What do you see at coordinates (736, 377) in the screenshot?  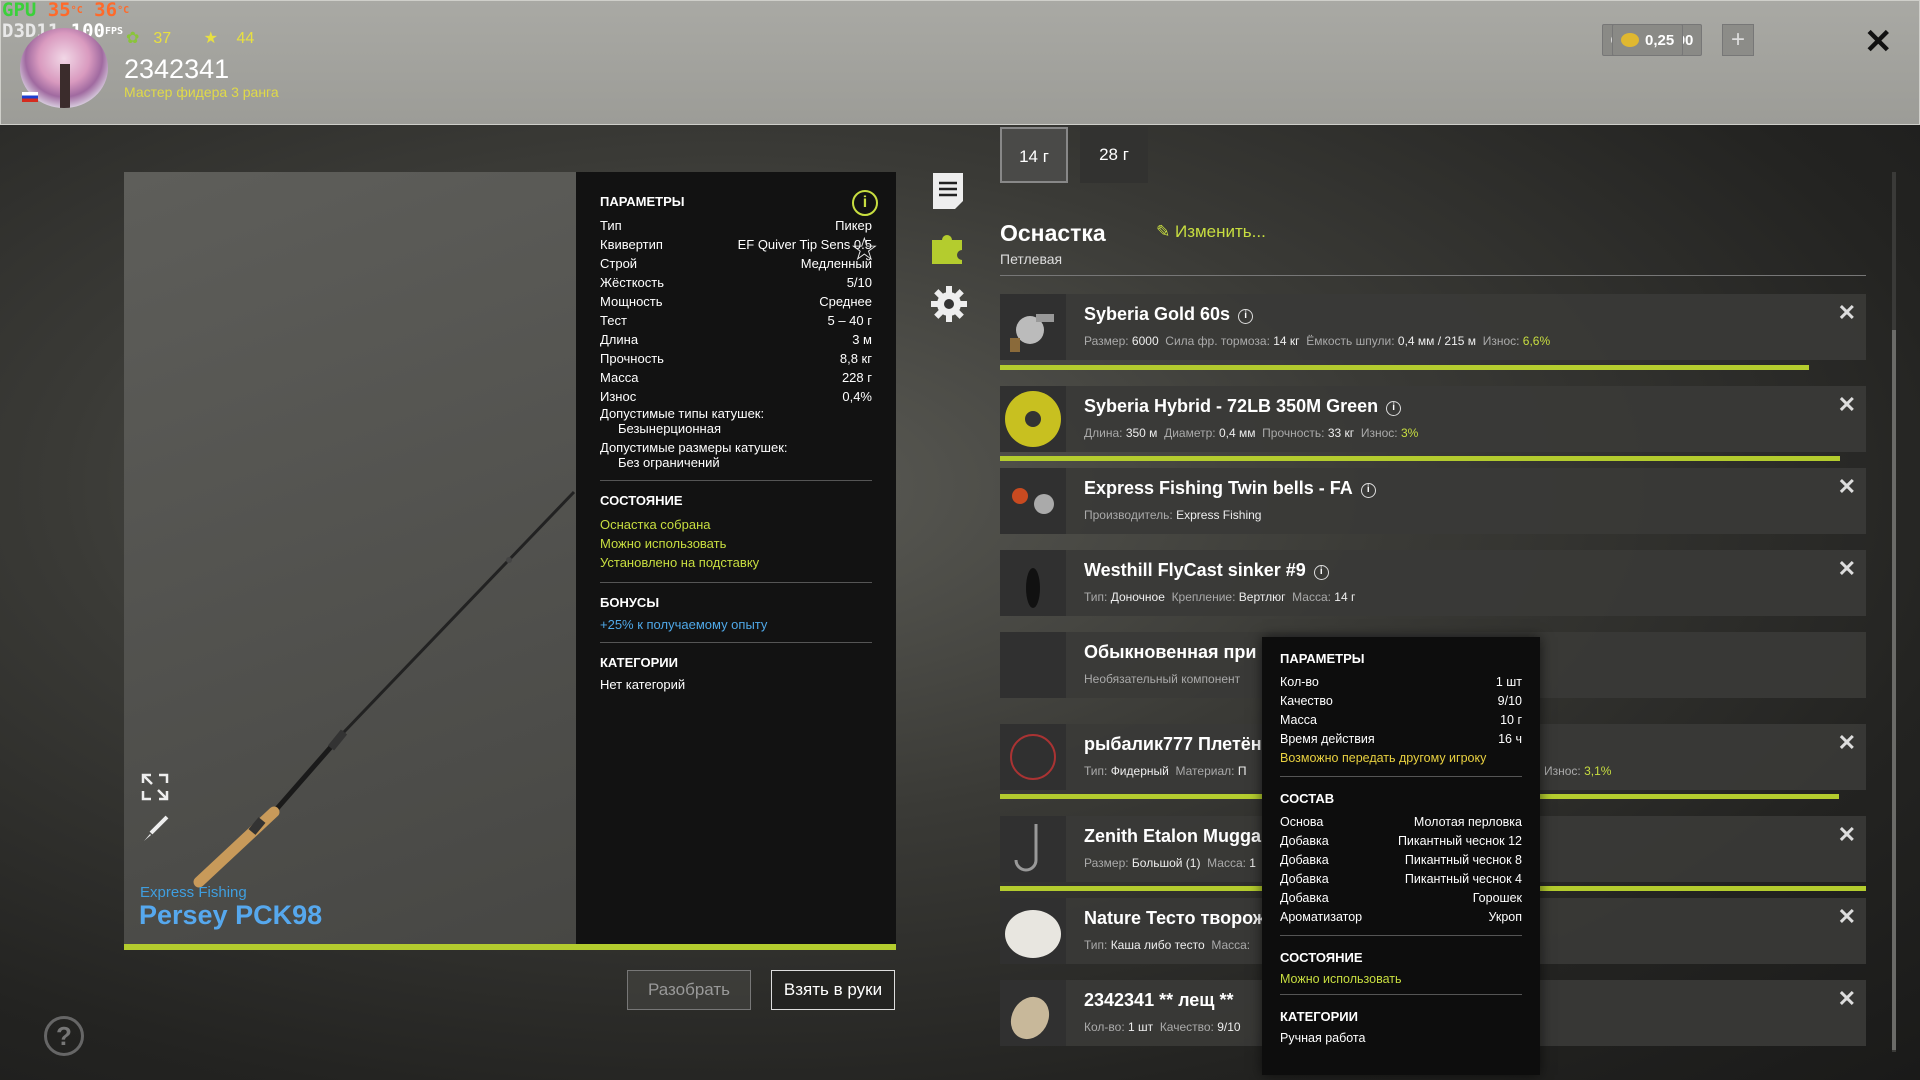 I see `param-row: Масса 228 г` at bounding box center [736, 377].